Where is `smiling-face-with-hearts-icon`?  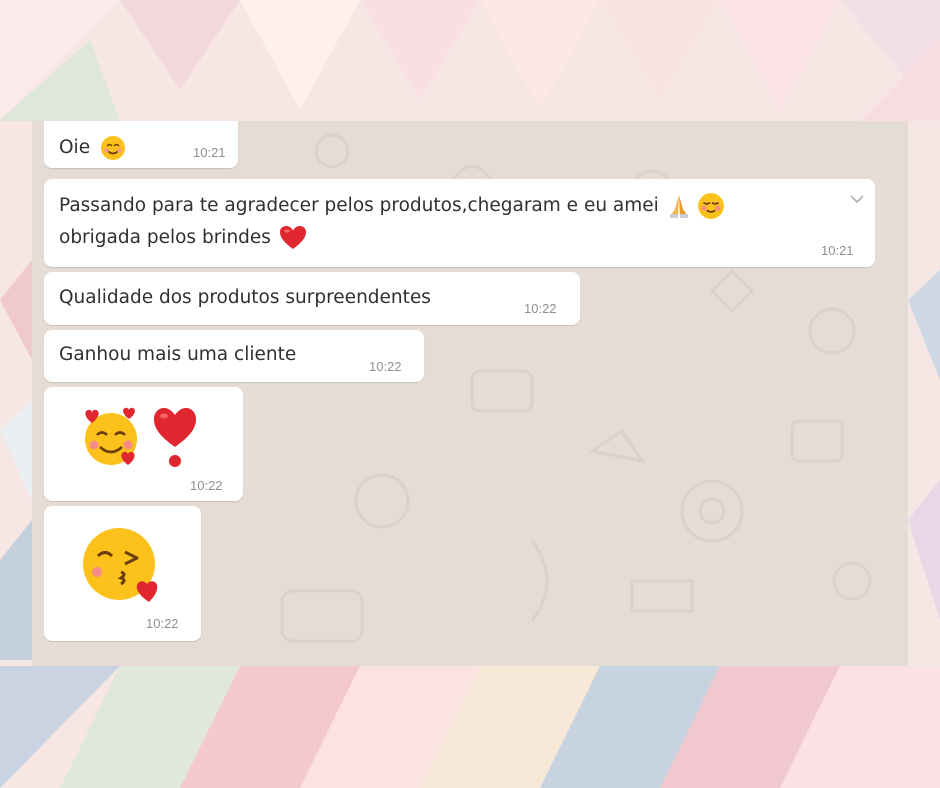 smiling-face-with-hearts-icon is located at coordinates (111, 436).